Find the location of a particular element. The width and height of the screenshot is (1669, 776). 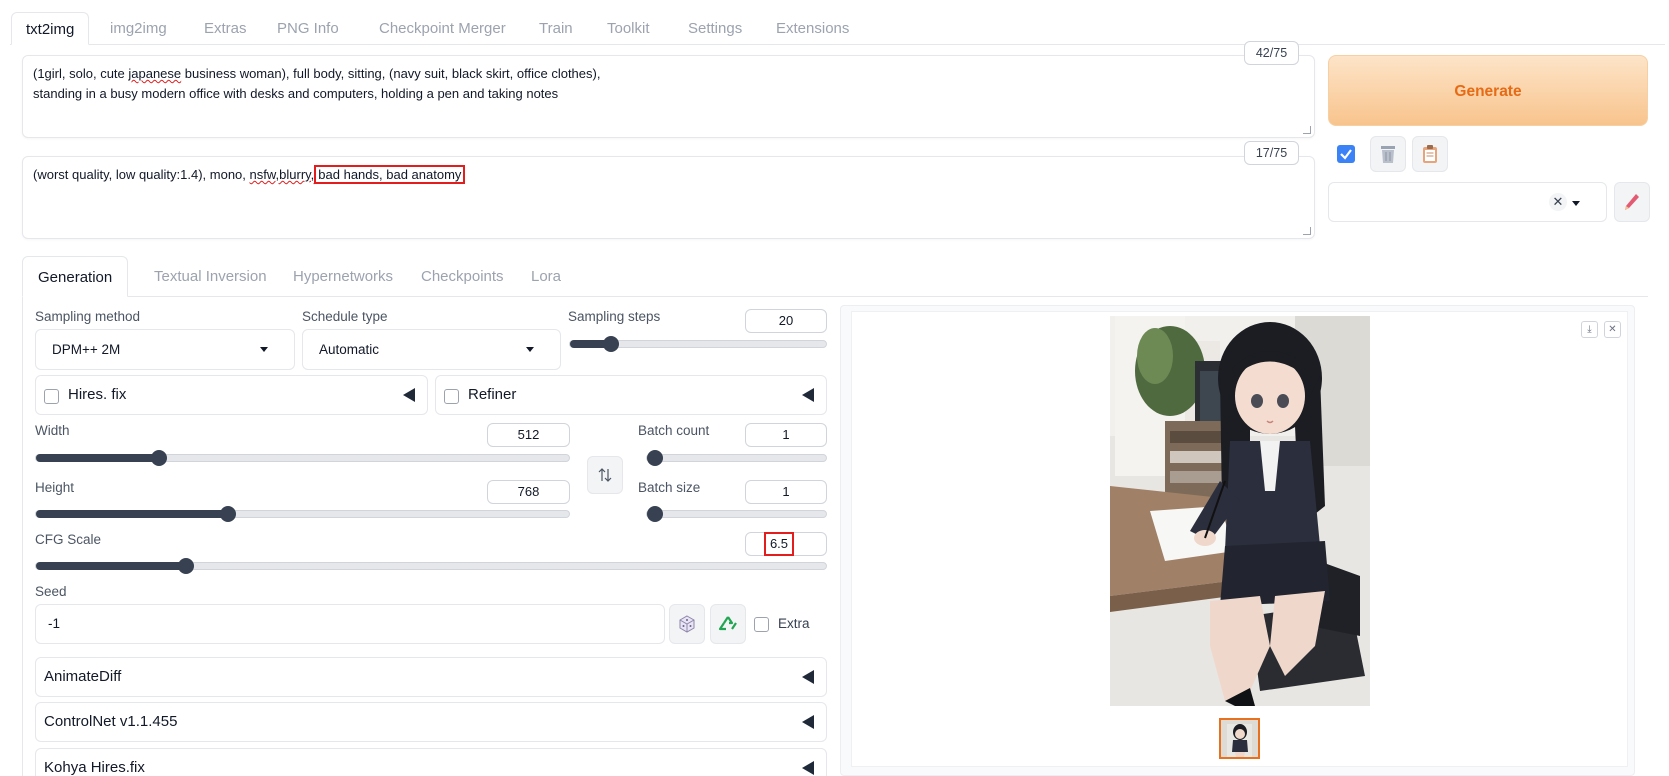

extra-seed-checkbox is located at coordinates (761, 624).